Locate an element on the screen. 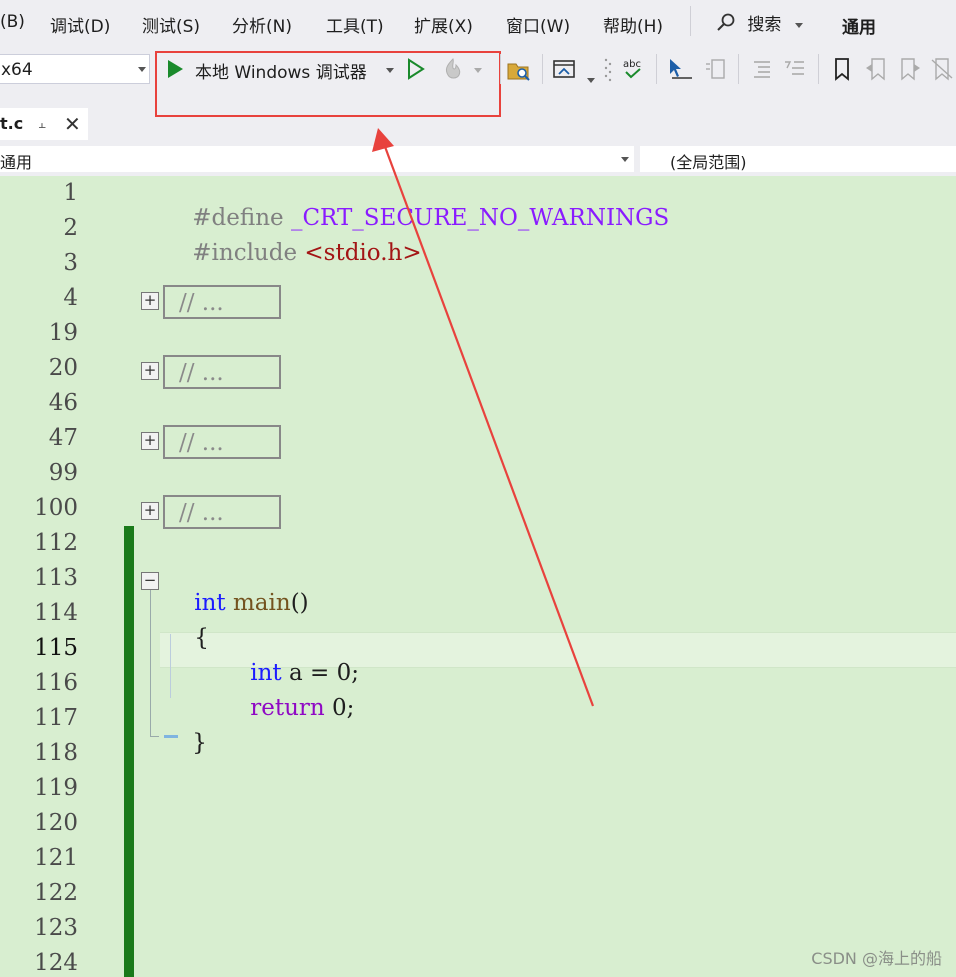 This screenshot has width=956, height=977. open-brace: { is located at coordinates (201, 638).